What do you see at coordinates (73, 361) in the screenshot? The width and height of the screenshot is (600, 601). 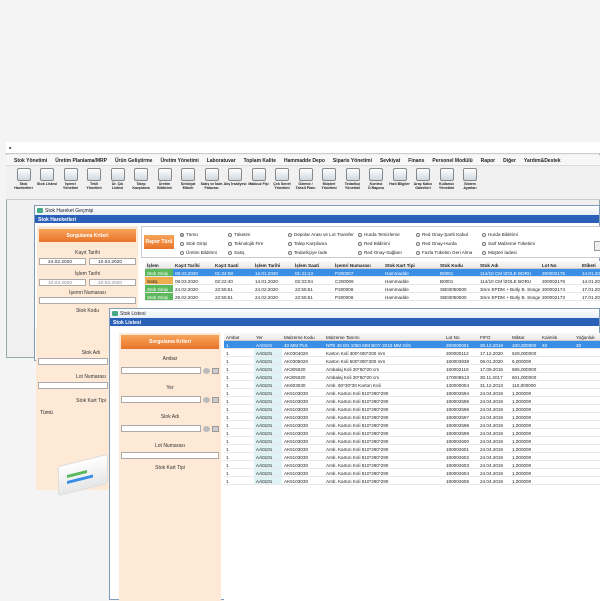 I see `hareket-stok-adi-input` at bounding box center [73, 361].